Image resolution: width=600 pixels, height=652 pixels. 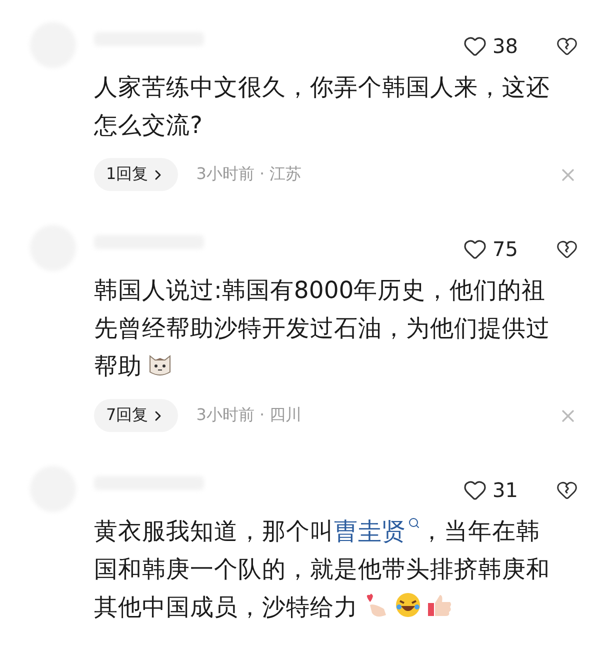 What do you see at coordinates (408, 605) in the screenshot?
I see `laughing-face-icon` at bounding box center [408, 605].